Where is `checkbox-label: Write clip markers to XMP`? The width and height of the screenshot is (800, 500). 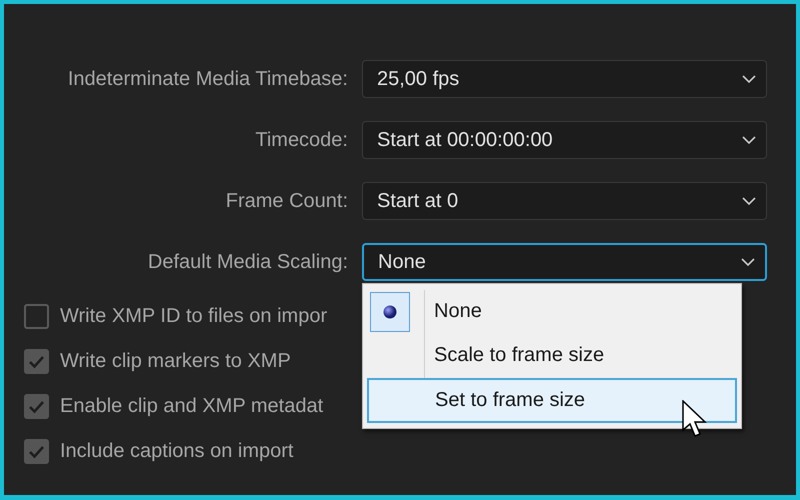
checkbox-label: Write clip markers to XMP is located at coordinates (175, 361).